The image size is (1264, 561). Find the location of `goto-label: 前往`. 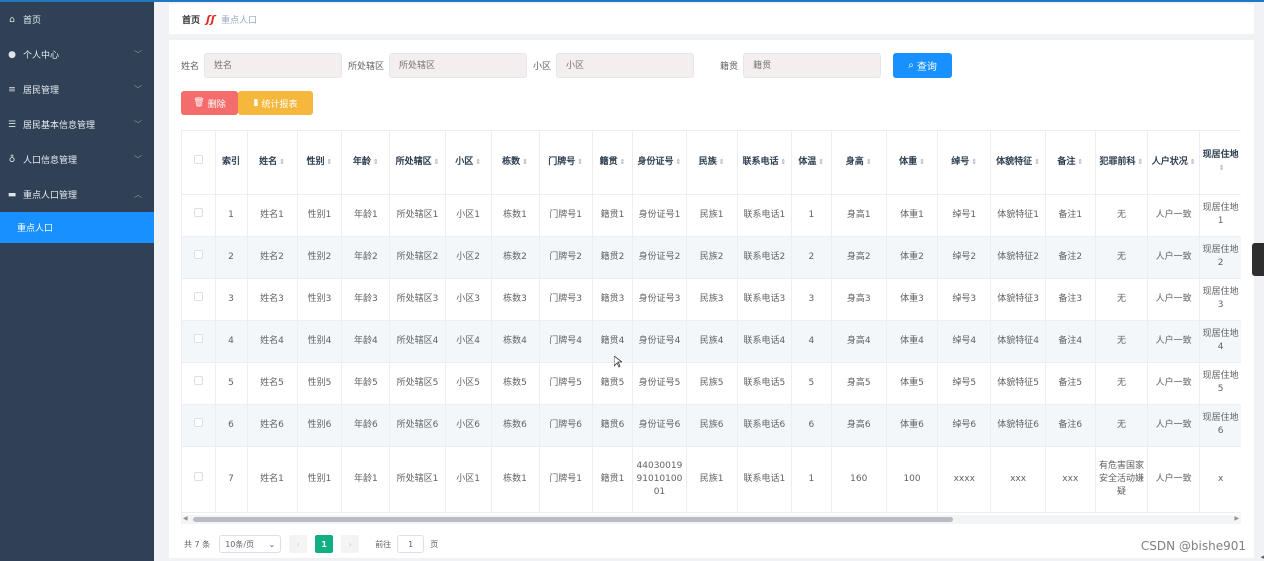

goto-label: 前往 is located at coordinates (383, 544).